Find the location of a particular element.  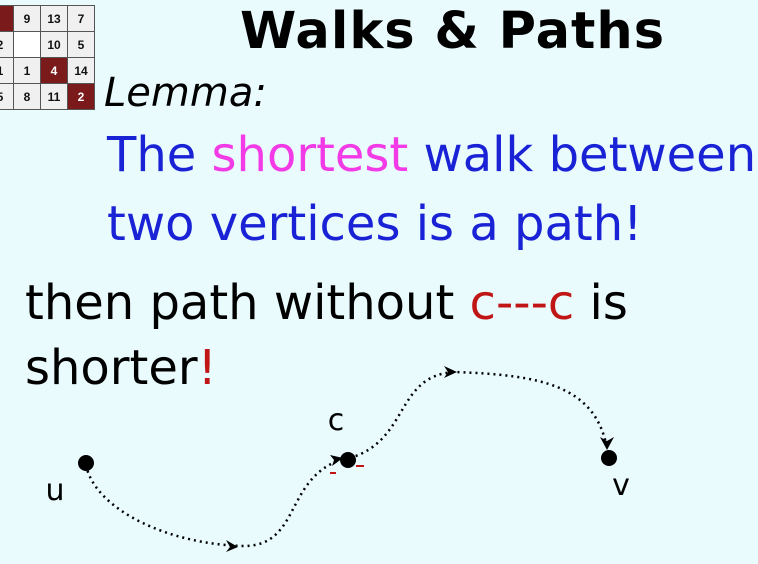

walk-segment-u-to-c is located at coordinates (212, 503).